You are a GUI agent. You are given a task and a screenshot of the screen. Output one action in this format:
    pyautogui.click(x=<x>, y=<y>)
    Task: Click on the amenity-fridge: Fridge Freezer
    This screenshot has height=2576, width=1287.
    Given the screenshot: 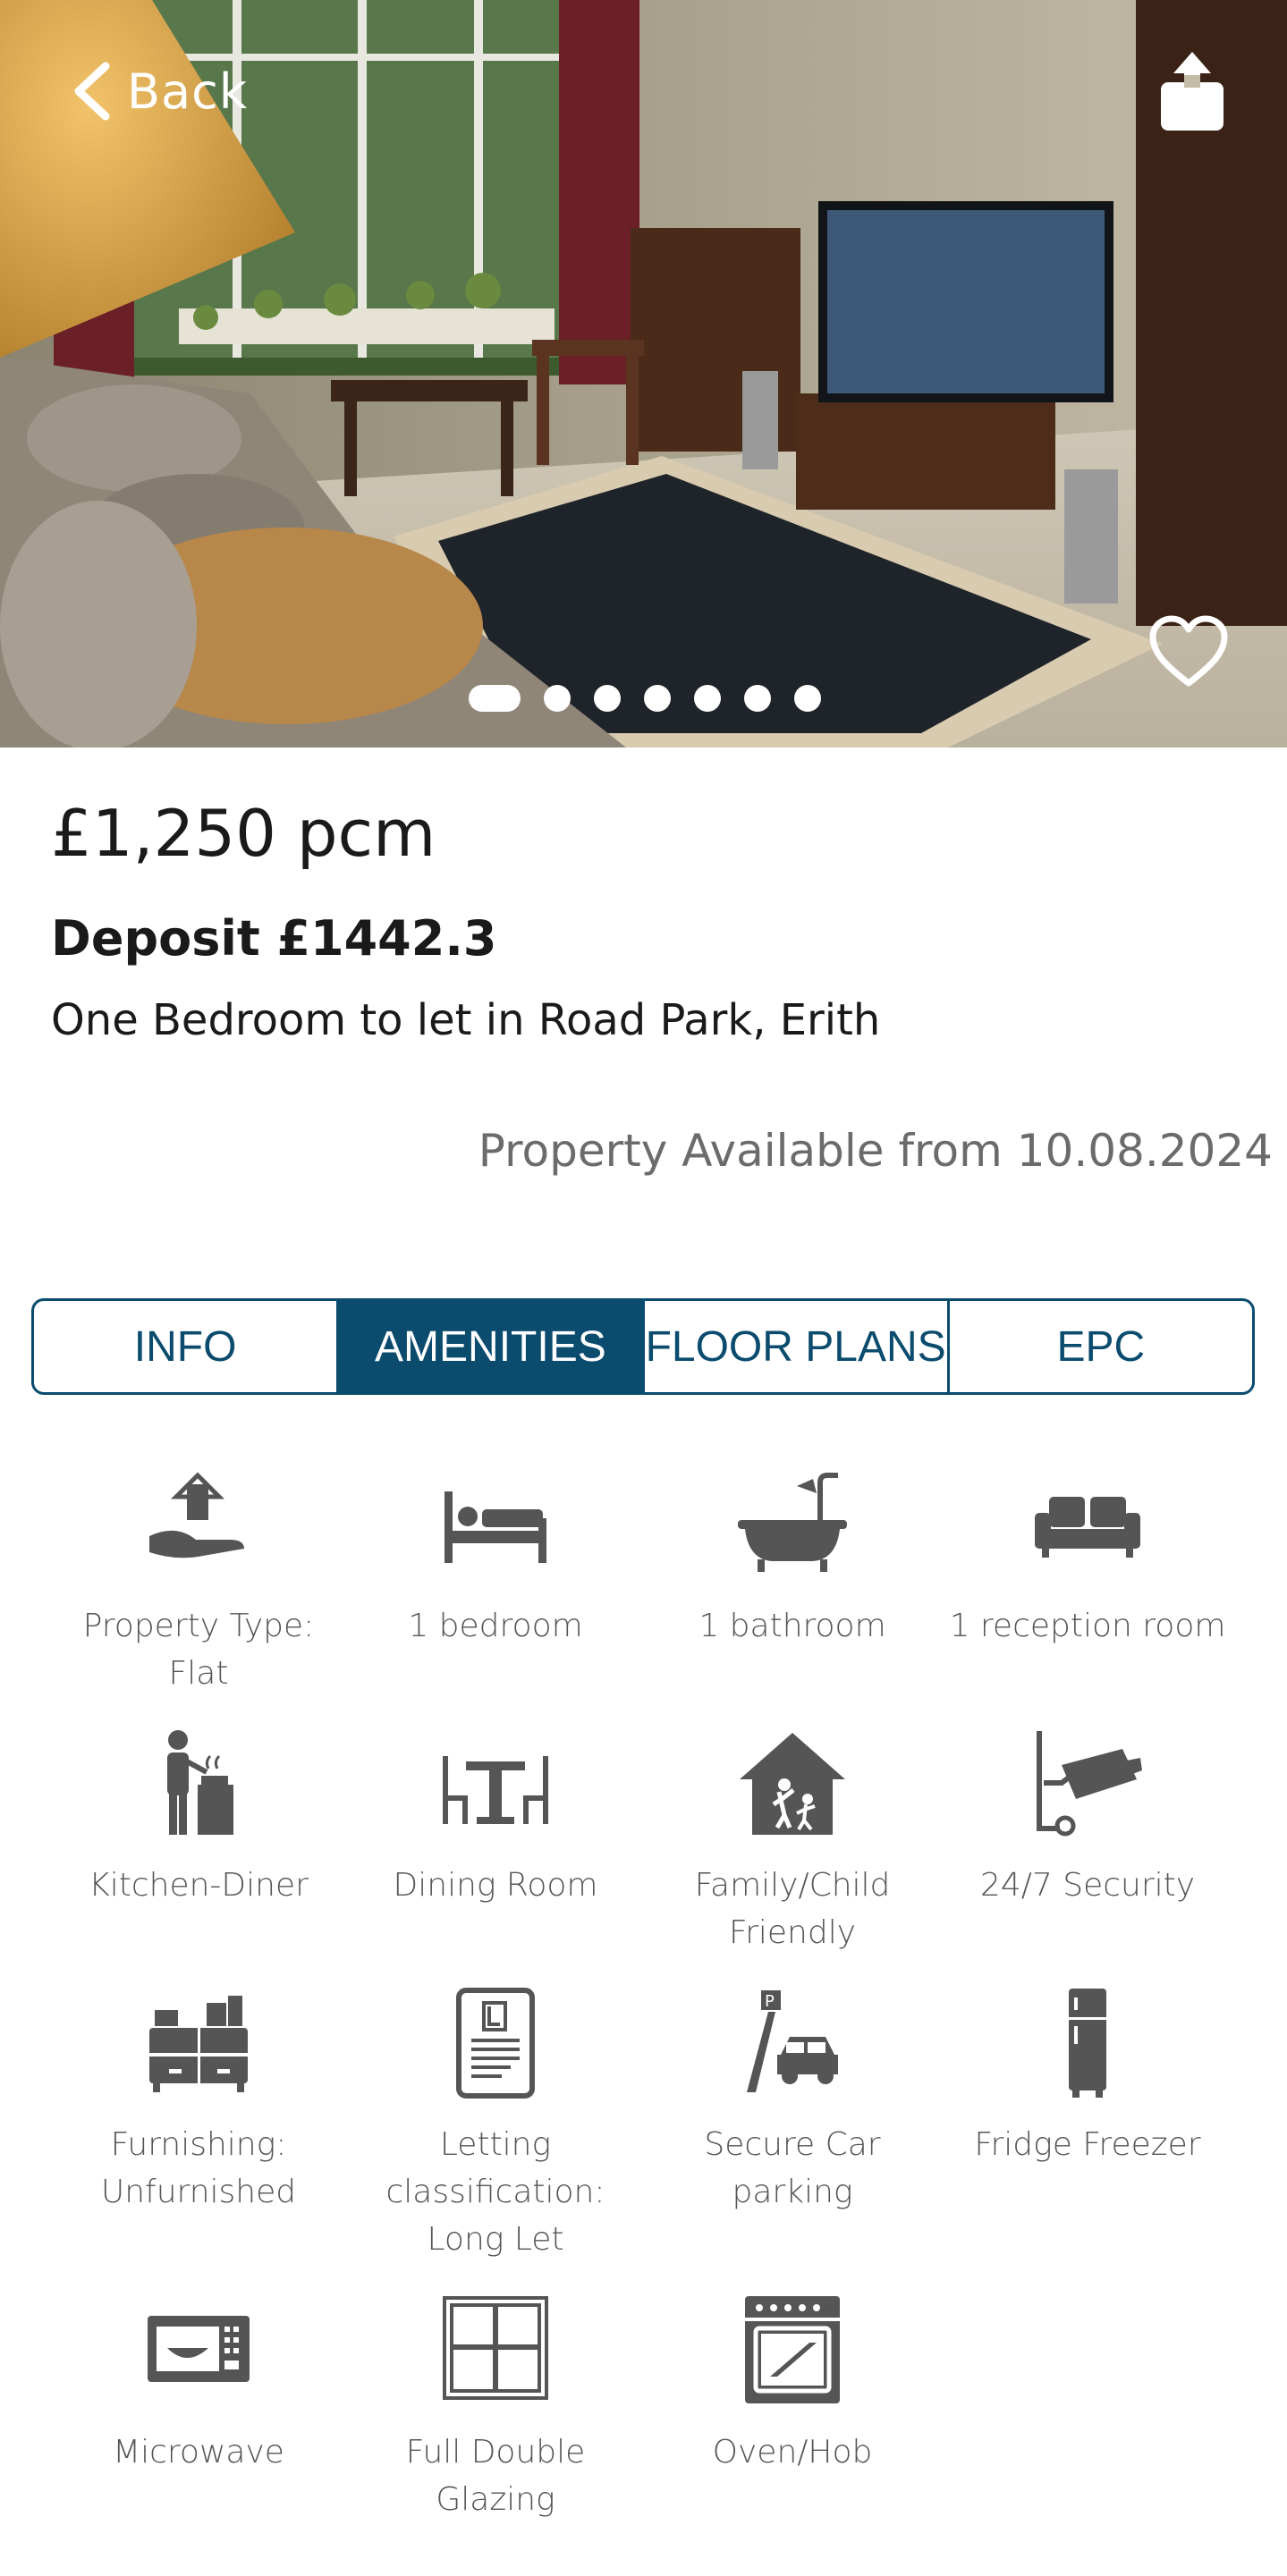 What is the action you would take?
    pyautogui.click(x=1087, y=2076)
    